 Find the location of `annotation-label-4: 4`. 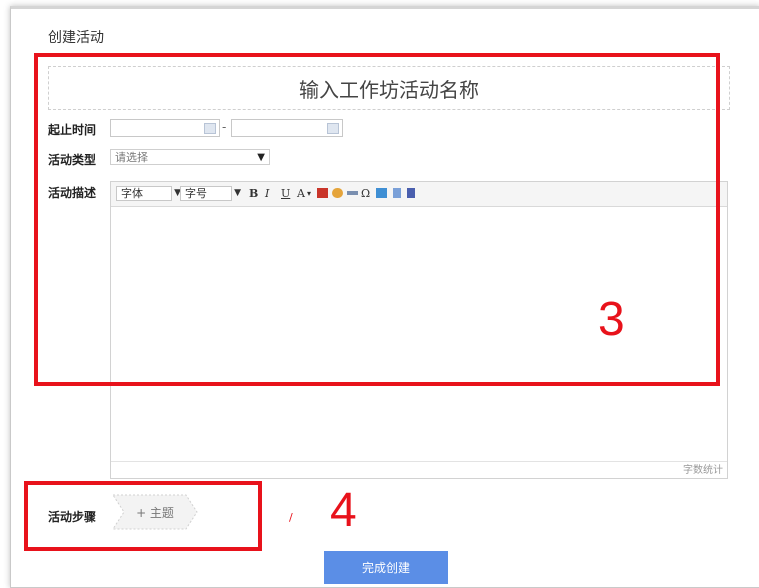

annotation-label-4: 4 is located at coordinates (343, 510).